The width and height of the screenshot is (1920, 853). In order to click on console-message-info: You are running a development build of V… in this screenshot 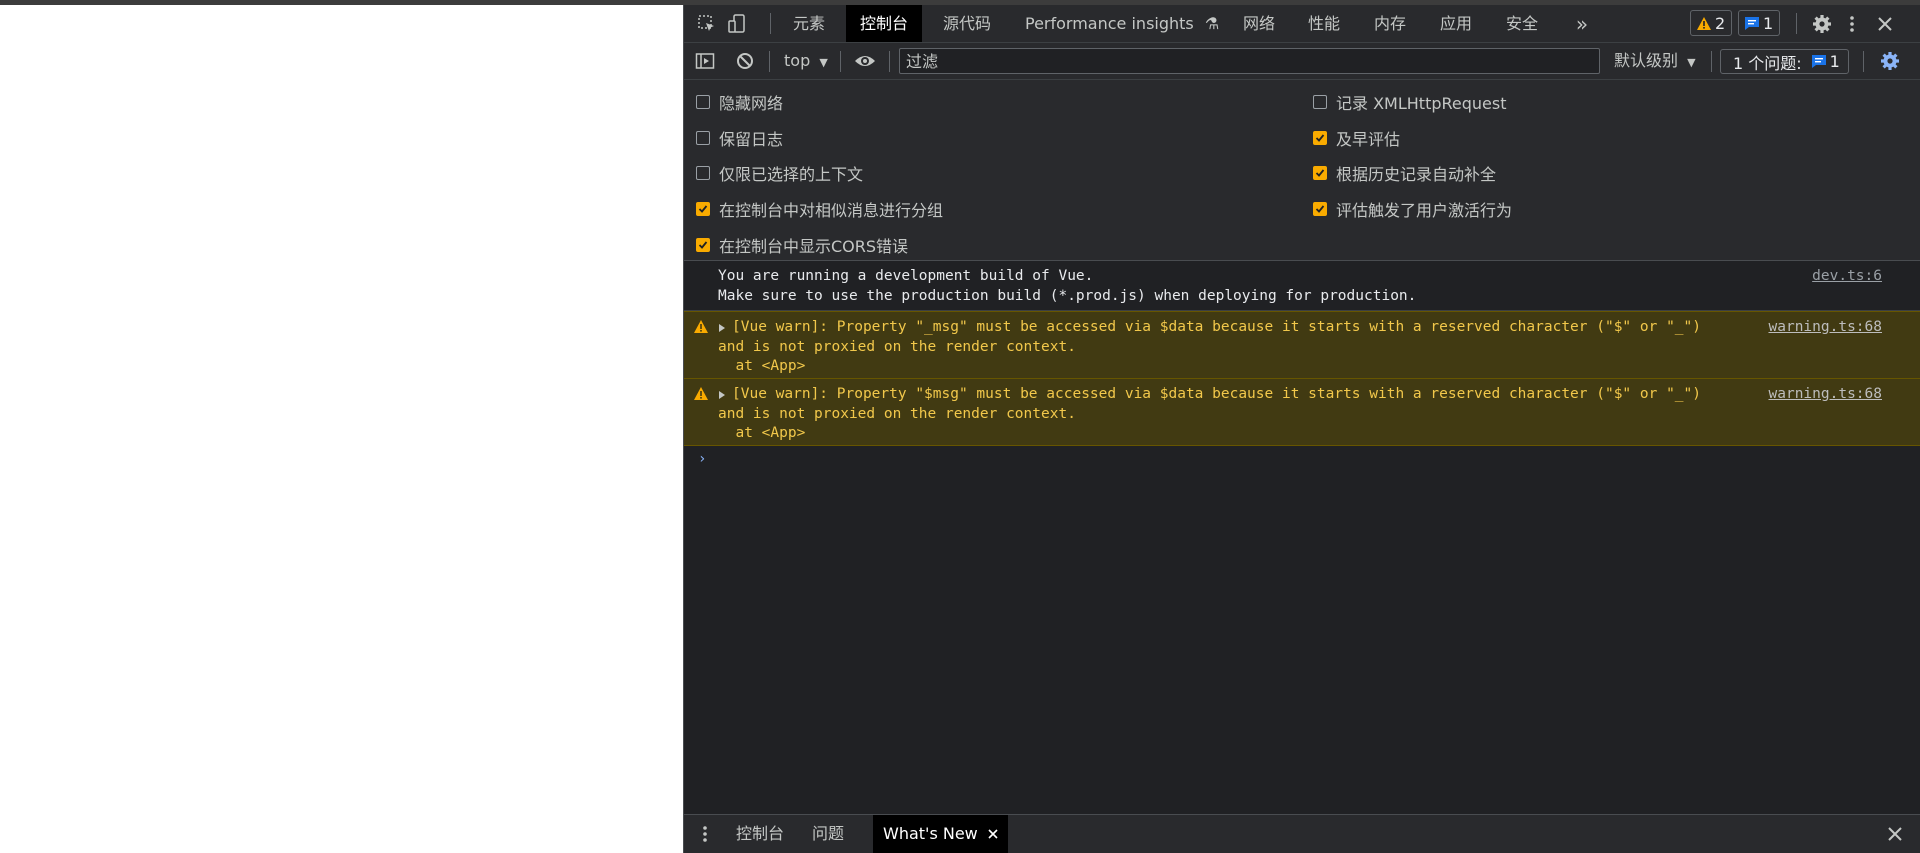, I will do `click(1302, 286)`.